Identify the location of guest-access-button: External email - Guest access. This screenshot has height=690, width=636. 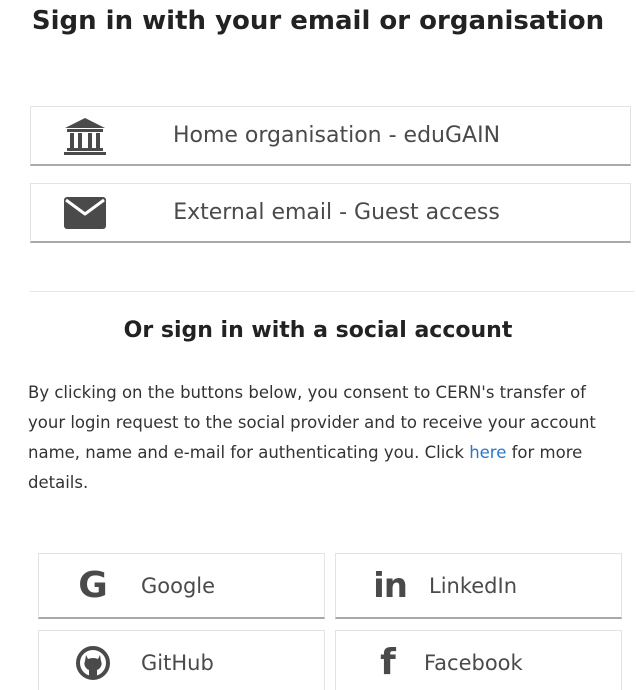
(330, 213).